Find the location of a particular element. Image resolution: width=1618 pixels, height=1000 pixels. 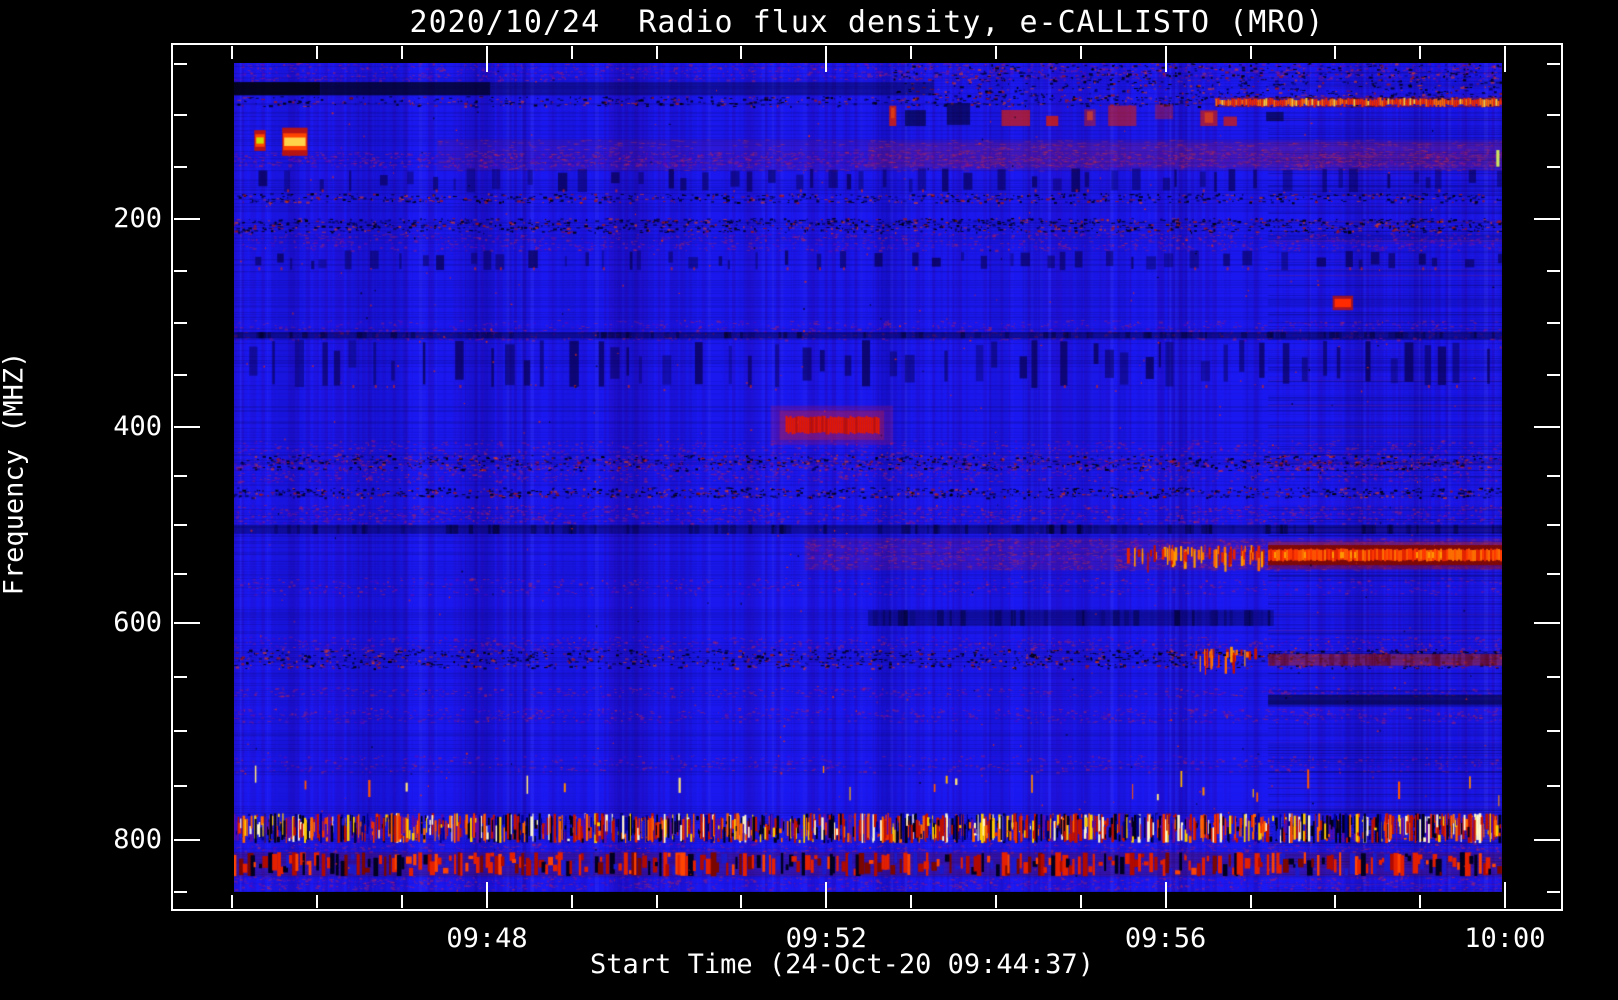

x-tick-label: 09:52 is located at coordinates (826, 938).